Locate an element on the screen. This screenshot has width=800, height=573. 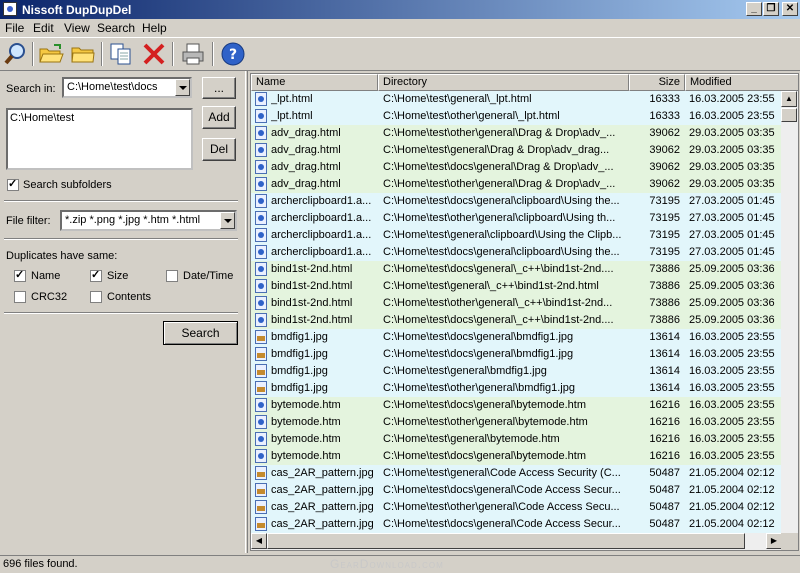
vertical-scrollbar: ▲ is located at coordinates (789, 312).